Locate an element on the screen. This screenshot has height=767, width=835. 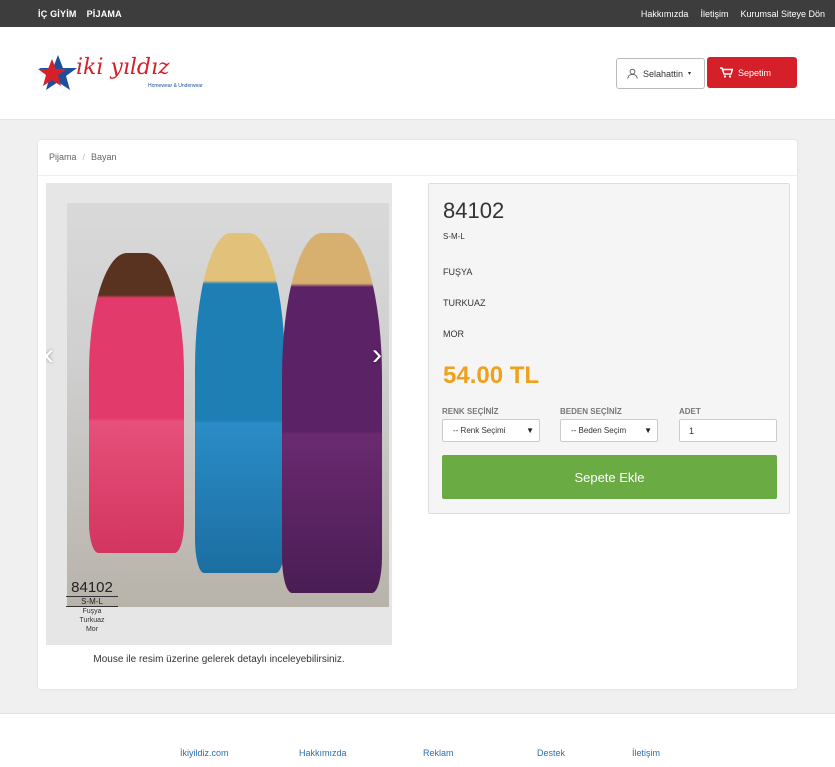
breadcrumb: Pijama / Bayan is located at coordinates (83, 157).